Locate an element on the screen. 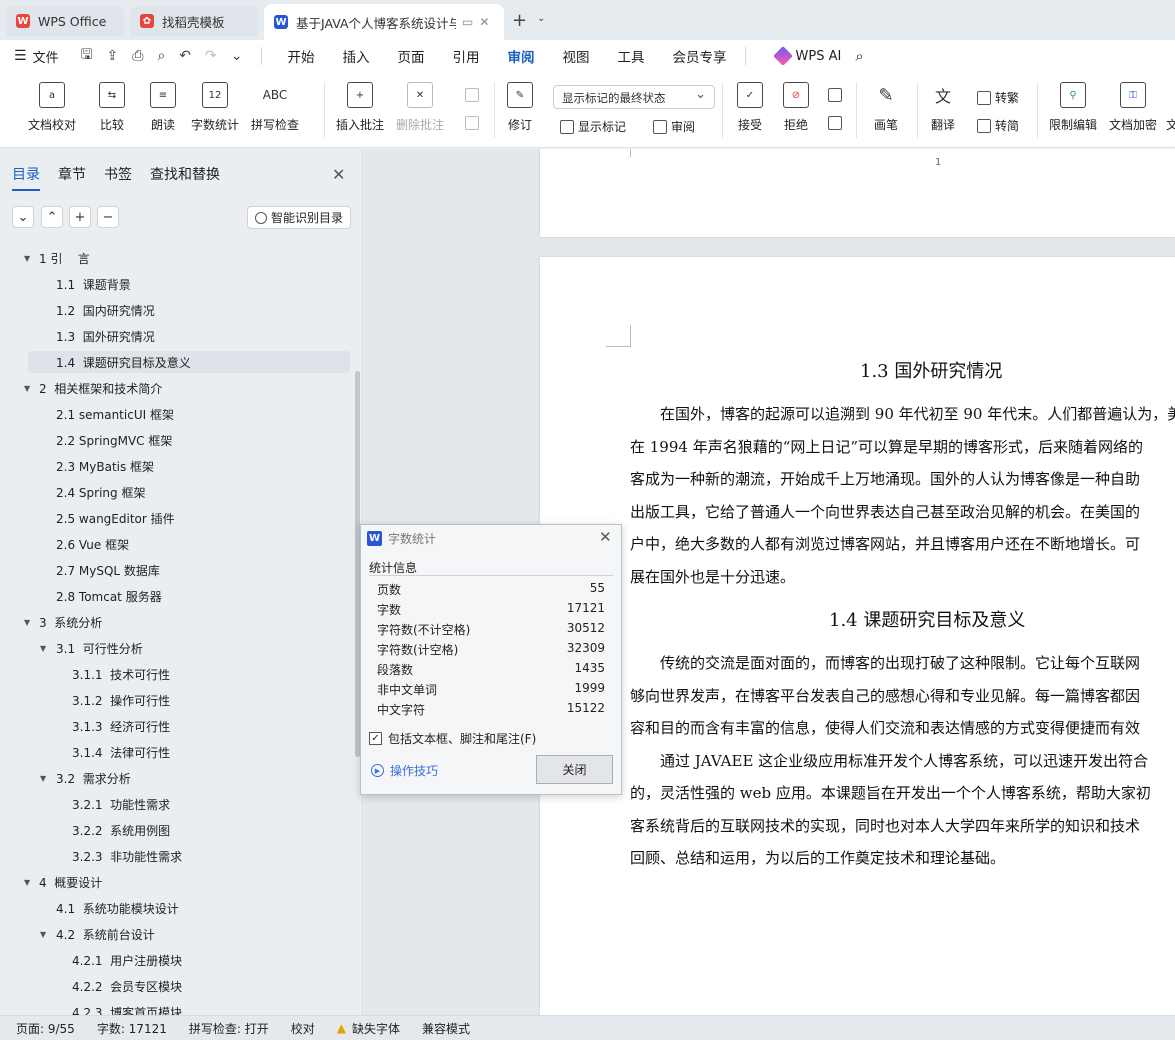 The image size is (1175, 1040). tips-link: ▶ 操作技巧 is located at coordinates (404, 770).